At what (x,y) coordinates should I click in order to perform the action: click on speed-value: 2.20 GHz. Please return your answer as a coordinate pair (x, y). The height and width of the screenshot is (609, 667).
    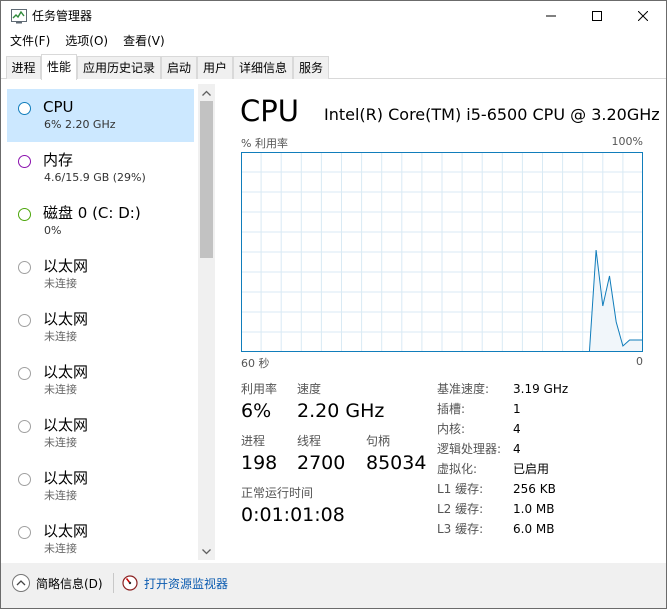
    Looking at the image, I should click on (341, 411).